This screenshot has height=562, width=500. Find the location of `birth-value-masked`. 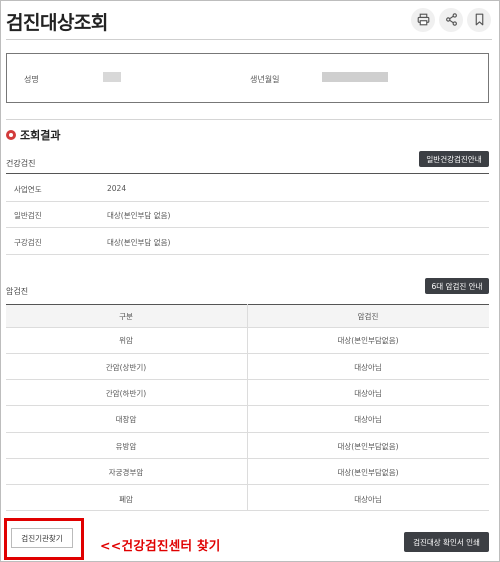

birth-value-masked is located at coordinates (355, 77).